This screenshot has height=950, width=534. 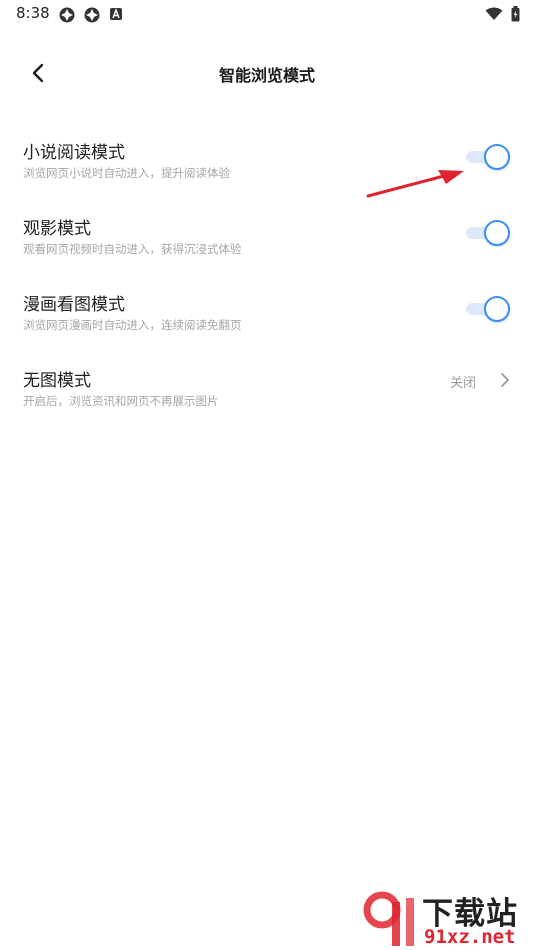 I want to click on battery-icon, so click(x=515, y=14).